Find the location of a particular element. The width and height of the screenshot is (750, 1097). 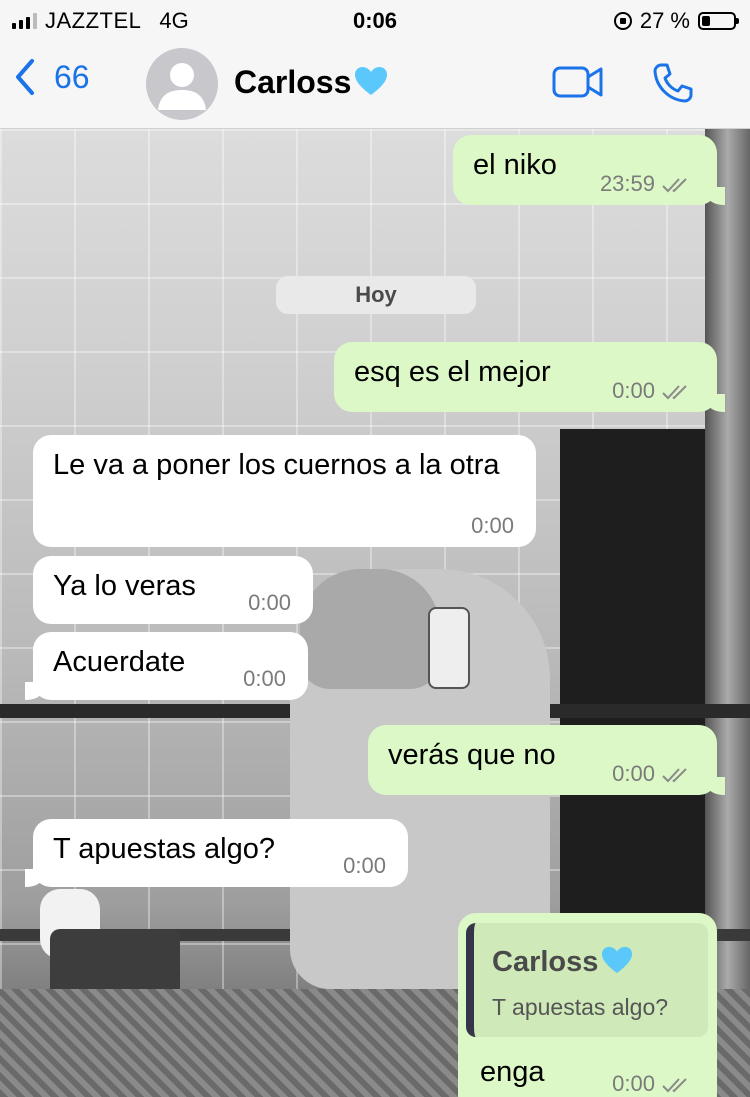

battery-icon is located at coordinates (718, 21).